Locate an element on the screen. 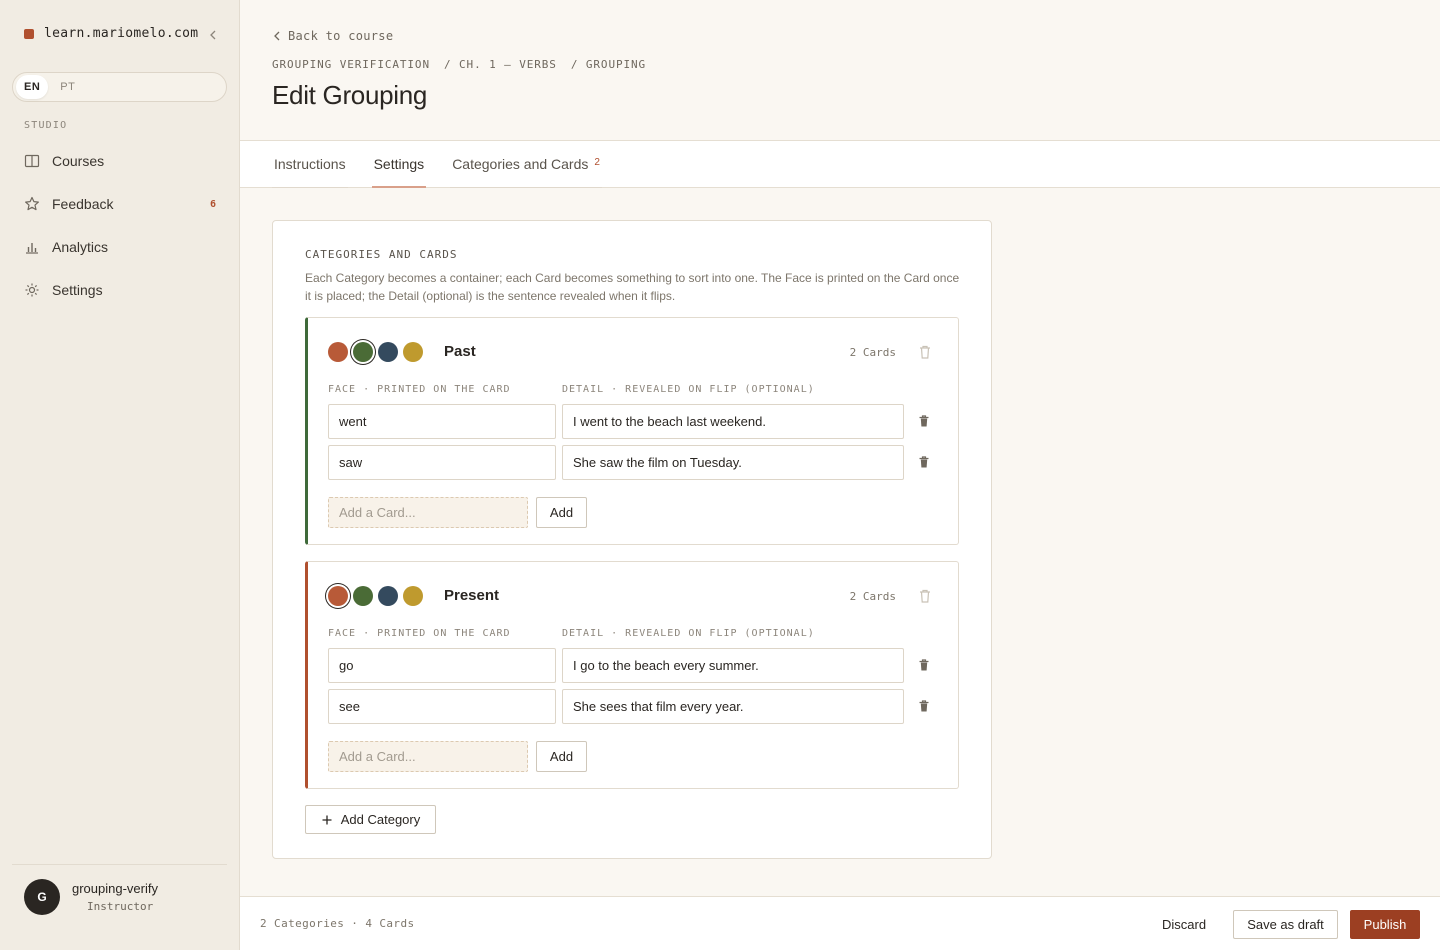 Image resolution: width=1440 pixels, height=950 pixels. card-face-input: saw is located at coordinates (442, 462).